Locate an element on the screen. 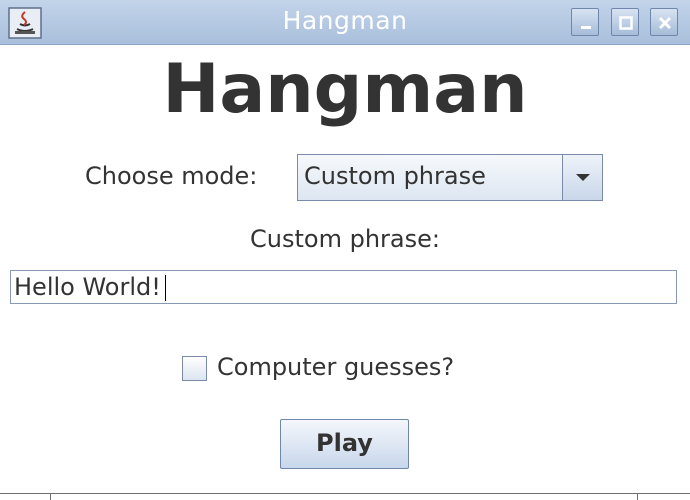 The width and height of the screenshot is (690, 500). minimize-icon is located at coordinates (586, 27).